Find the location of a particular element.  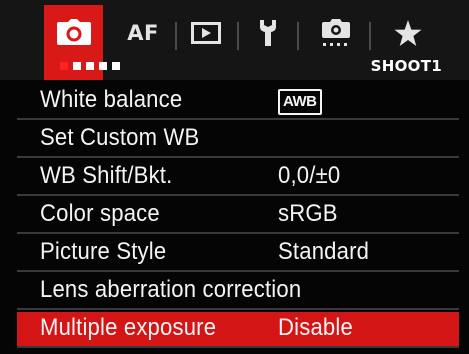

menu-item-wb-shift-bkt: WB Shift/Bkt. 0,0/±0 is located at coordinates (234, 177).